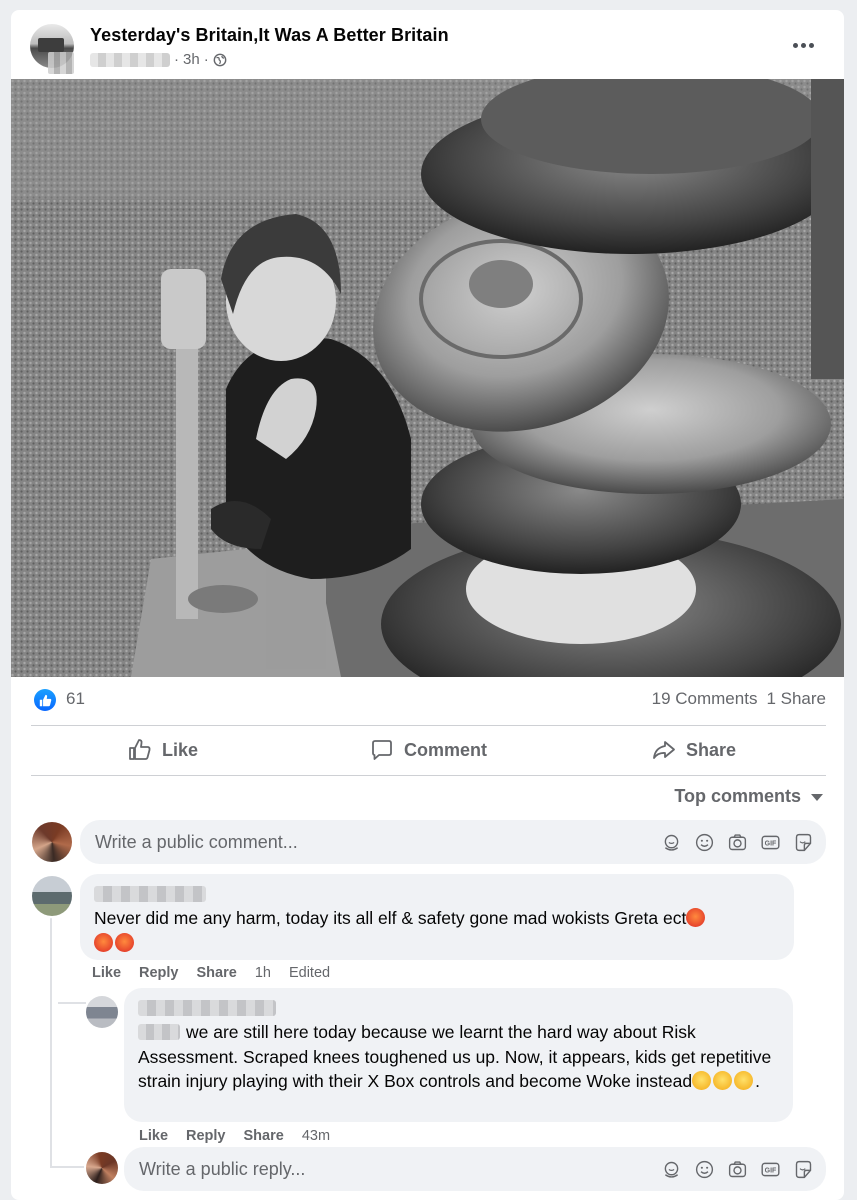 The width and height of the screenshot is (857, 1200). I want to click on more-options-button, so click(803, 45).